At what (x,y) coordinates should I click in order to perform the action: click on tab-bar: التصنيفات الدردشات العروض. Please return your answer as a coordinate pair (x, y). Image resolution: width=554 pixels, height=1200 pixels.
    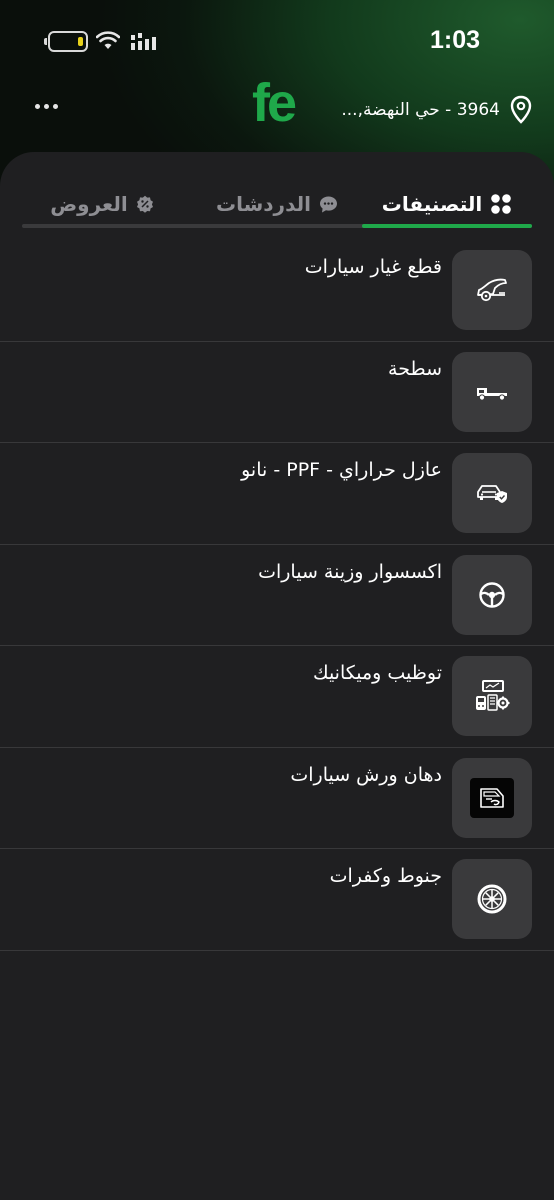
    Looking at the image, I should click on (277, 204).